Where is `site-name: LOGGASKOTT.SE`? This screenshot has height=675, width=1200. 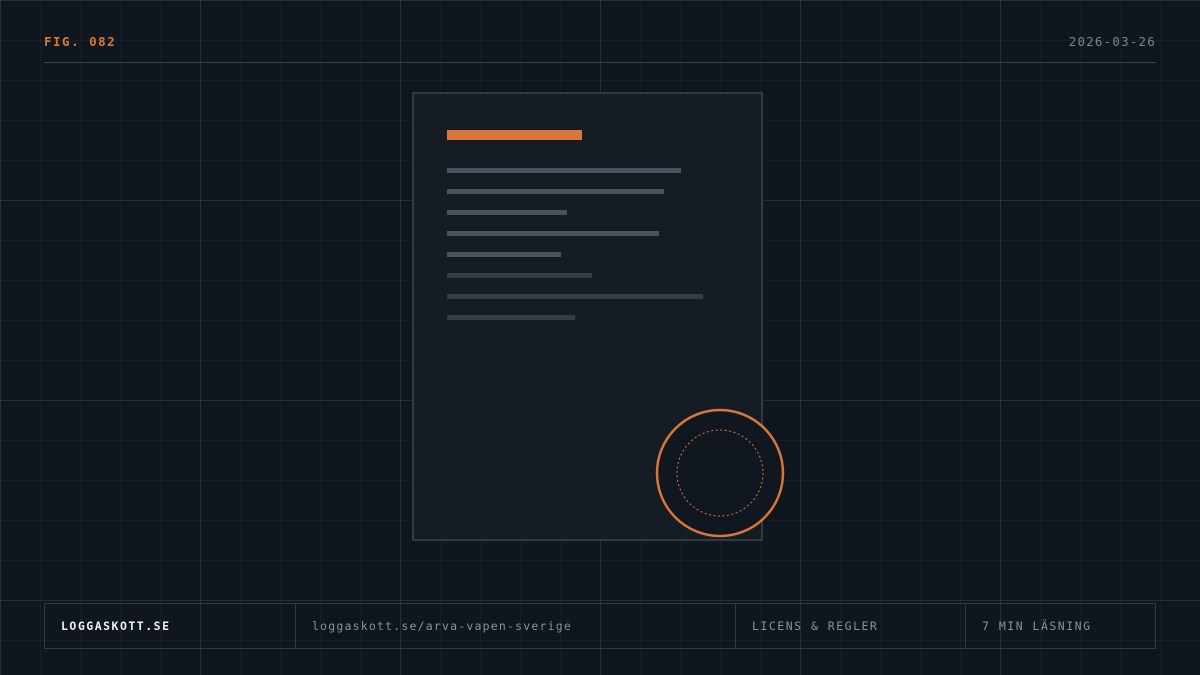
site-name: LOGGASKOTT.SE is located at coordinates (170, 626).